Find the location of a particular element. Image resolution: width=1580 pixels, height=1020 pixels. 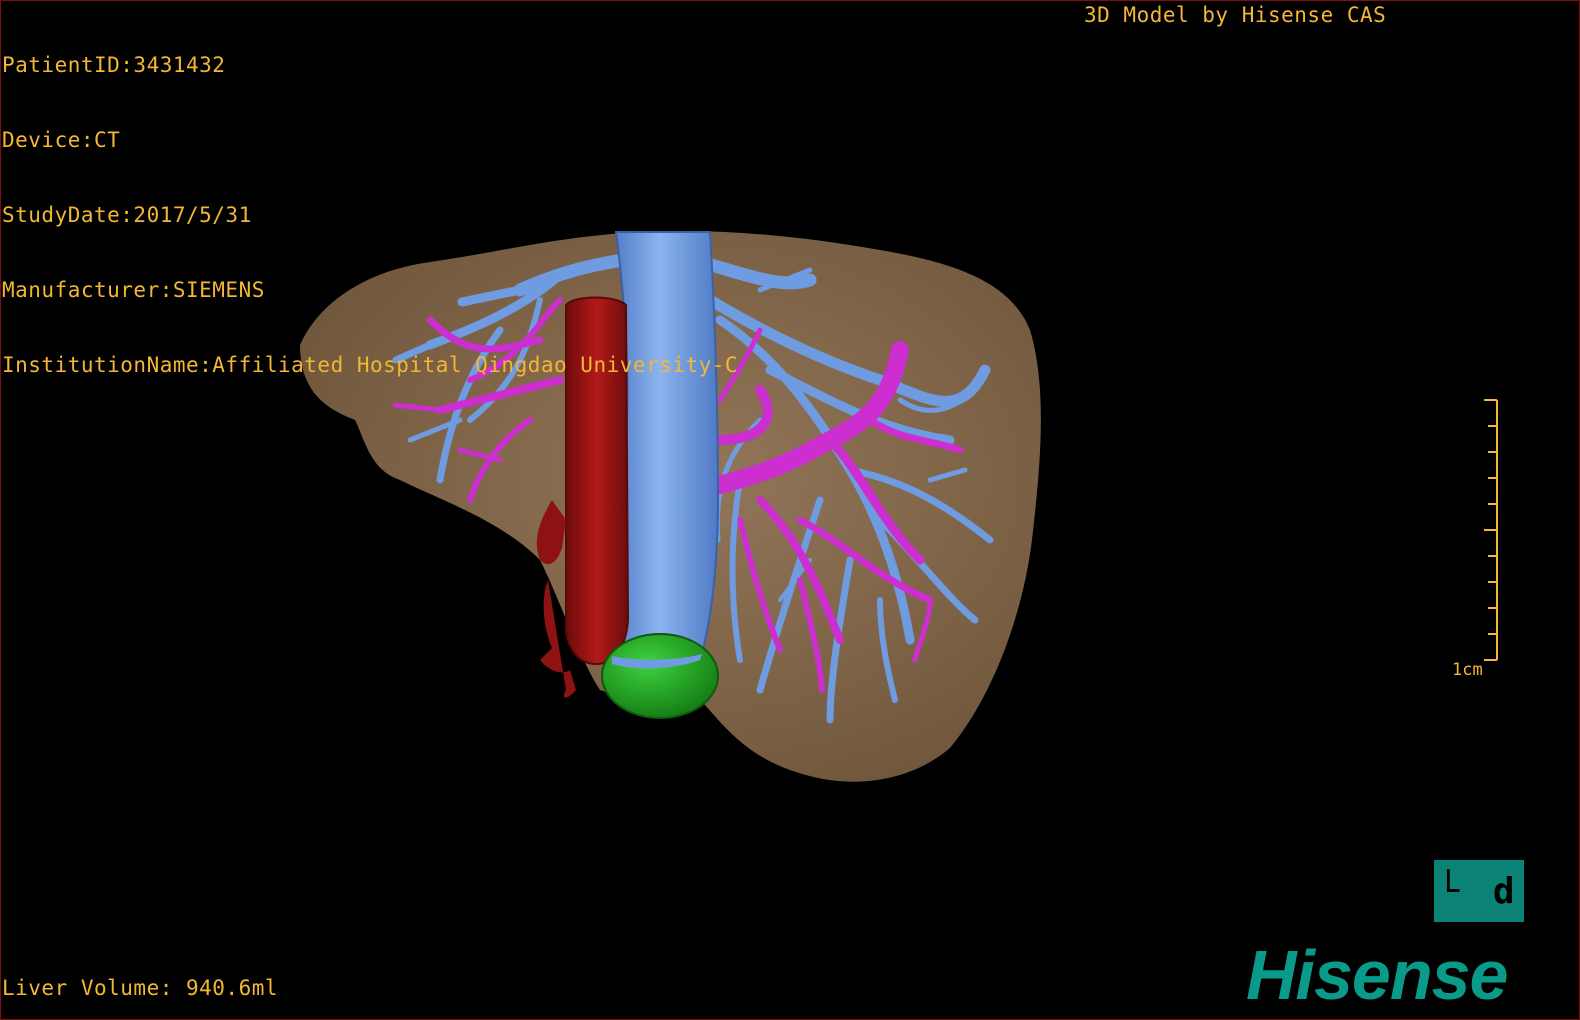

study-date-text: StudyDate:2017/5/31 is located at coordinates (127, 215).